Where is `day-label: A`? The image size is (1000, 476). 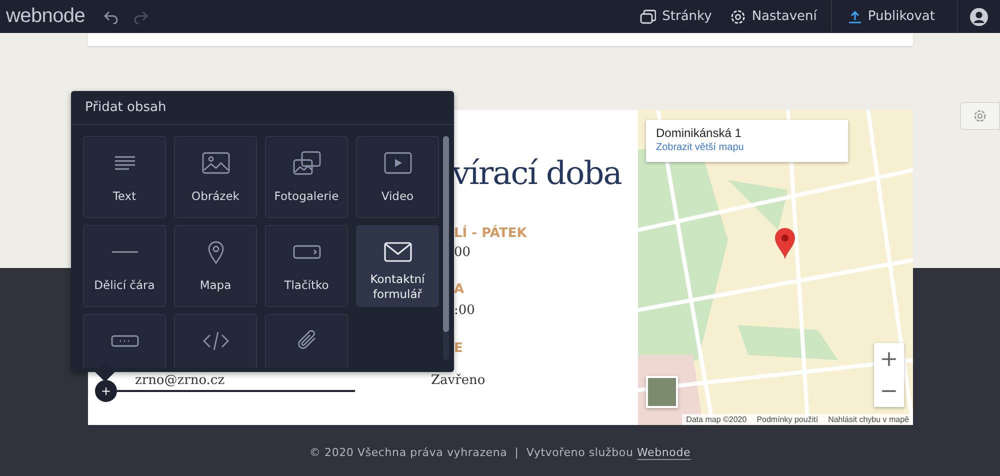 day-label: A is located at coordinates (459, 289).